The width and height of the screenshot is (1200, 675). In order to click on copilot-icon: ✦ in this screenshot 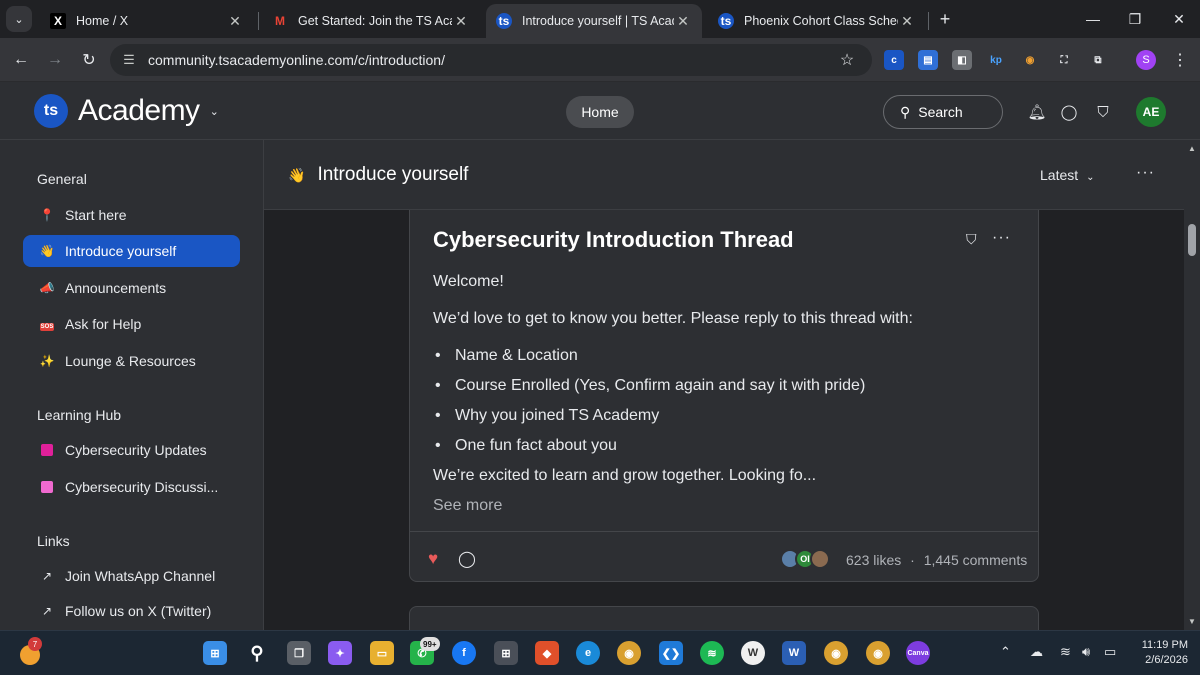, I will do `click(340, 653)`.